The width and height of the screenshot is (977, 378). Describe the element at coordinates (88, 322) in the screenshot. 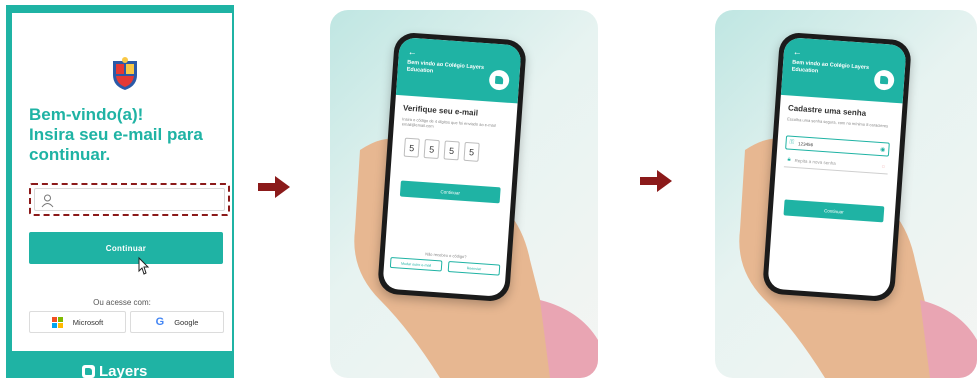

I see `microsoft-label: Microsoft` at that location.